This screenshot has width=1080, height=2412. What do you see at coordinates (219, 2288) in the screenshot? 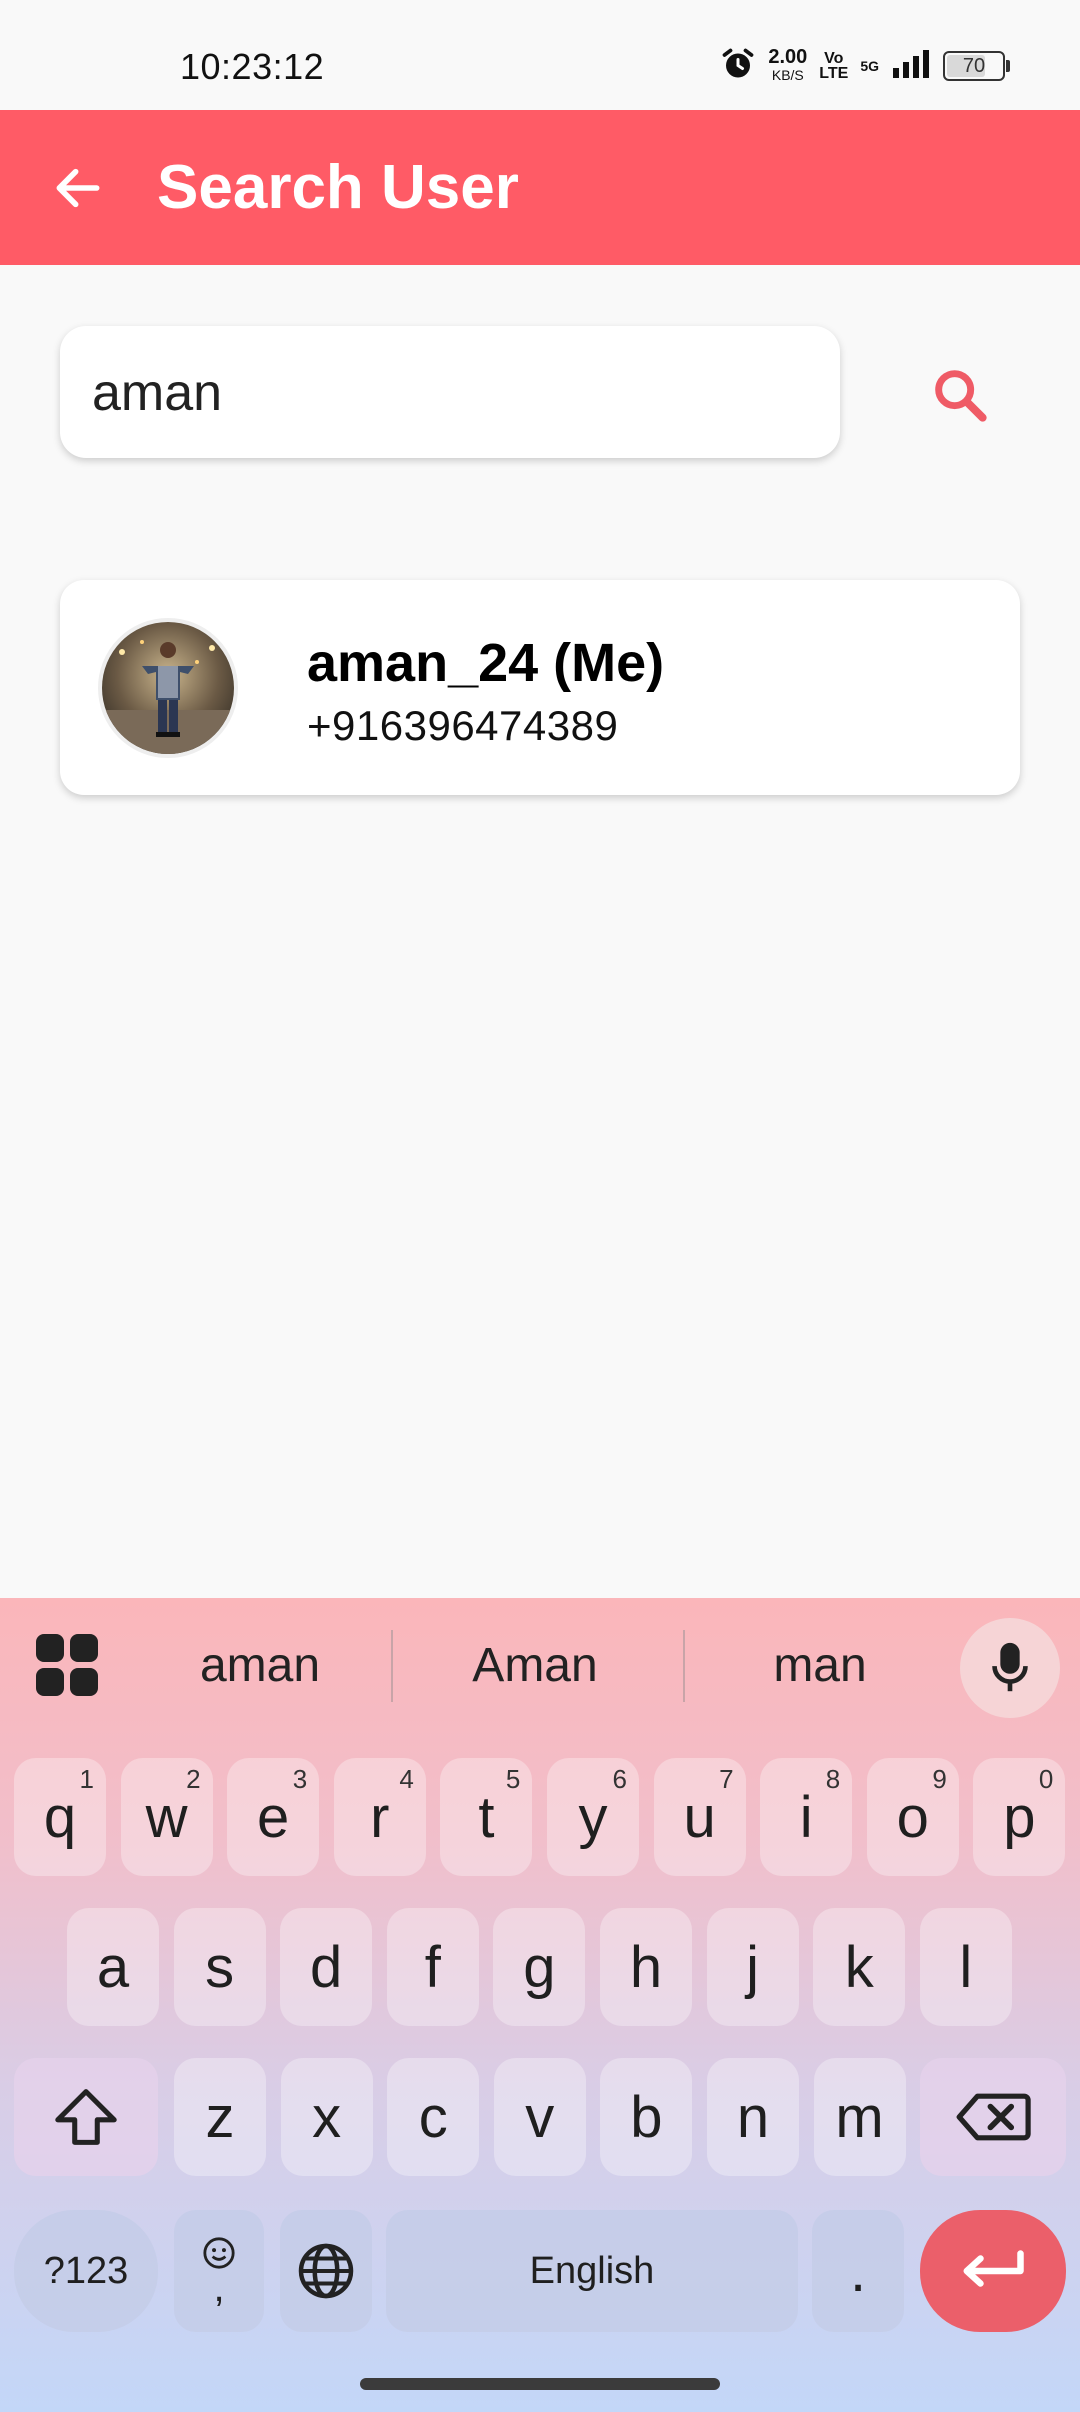
I see `comma-label: ,` at bounding box center [219, 2288].